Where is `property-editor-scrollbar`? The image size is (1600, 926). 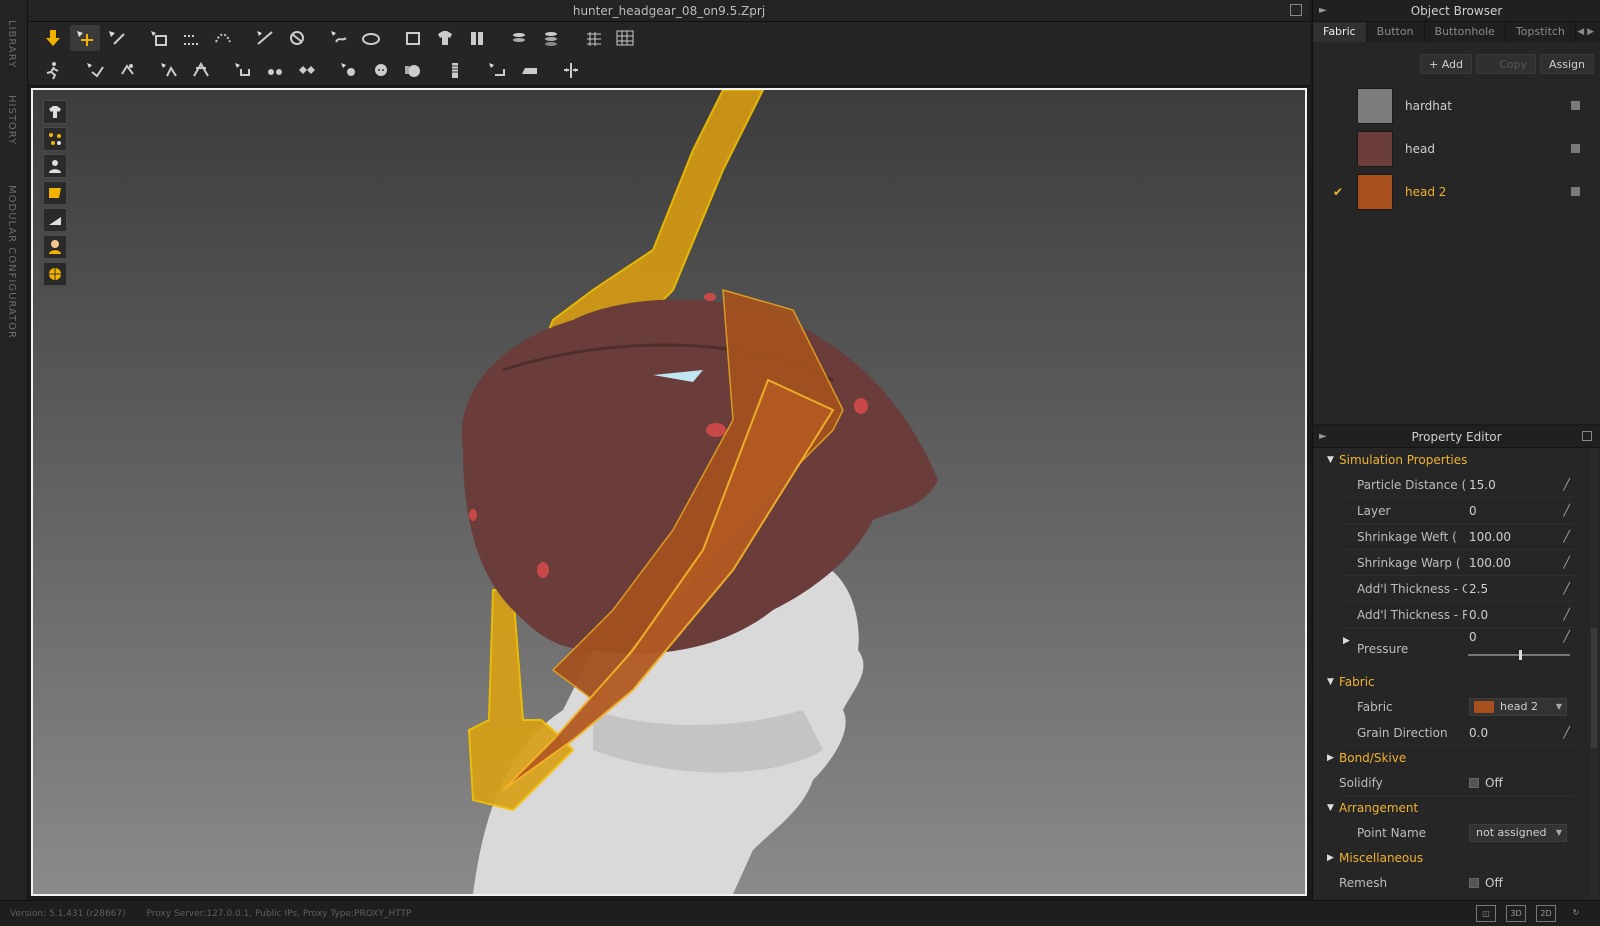 property-editor-scrollbar is located at coordinates (1594, 673).